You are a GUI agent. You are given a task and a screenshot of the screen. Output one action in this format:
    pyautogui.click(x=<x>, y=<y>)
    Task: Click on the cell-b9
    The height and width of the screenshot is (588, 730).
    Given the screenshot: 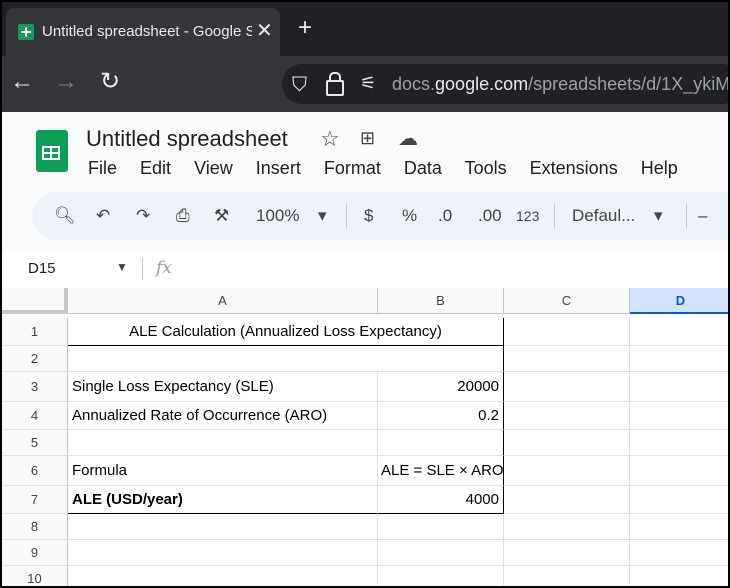 What is the action you would take?
    pyautogui.click(x=441, y=553)
    